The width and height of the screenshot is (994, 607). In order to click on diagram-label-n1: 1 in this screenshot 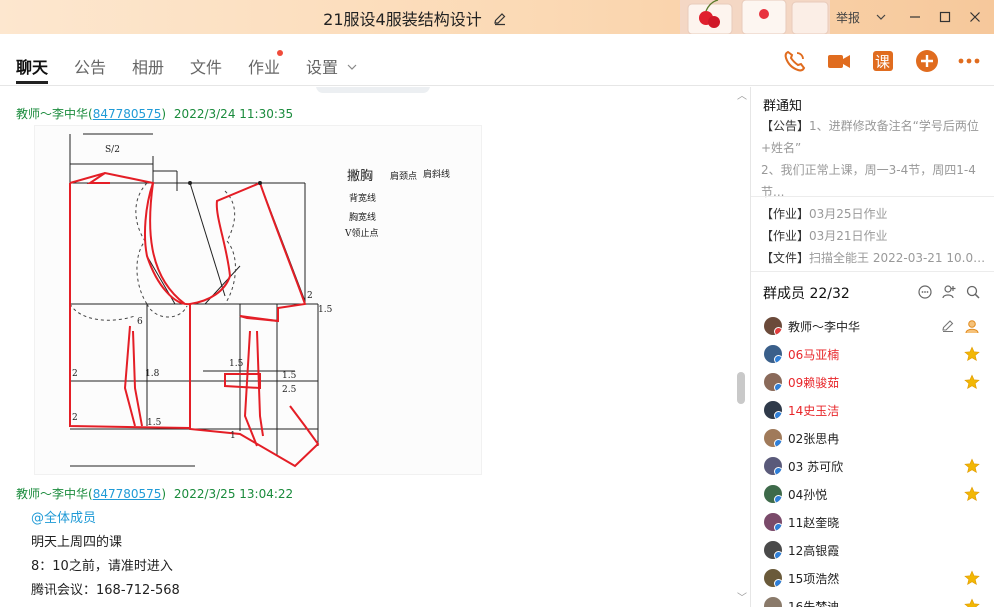, I will do `click(233, 436)`.